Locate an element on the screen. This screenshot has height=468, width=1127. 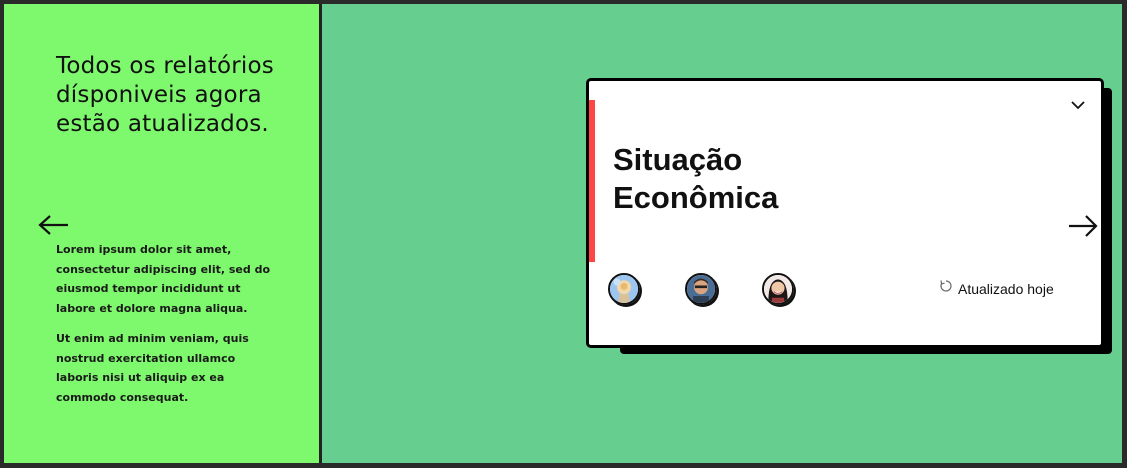
arrow-left-icon is located at coordinates (54, 225).